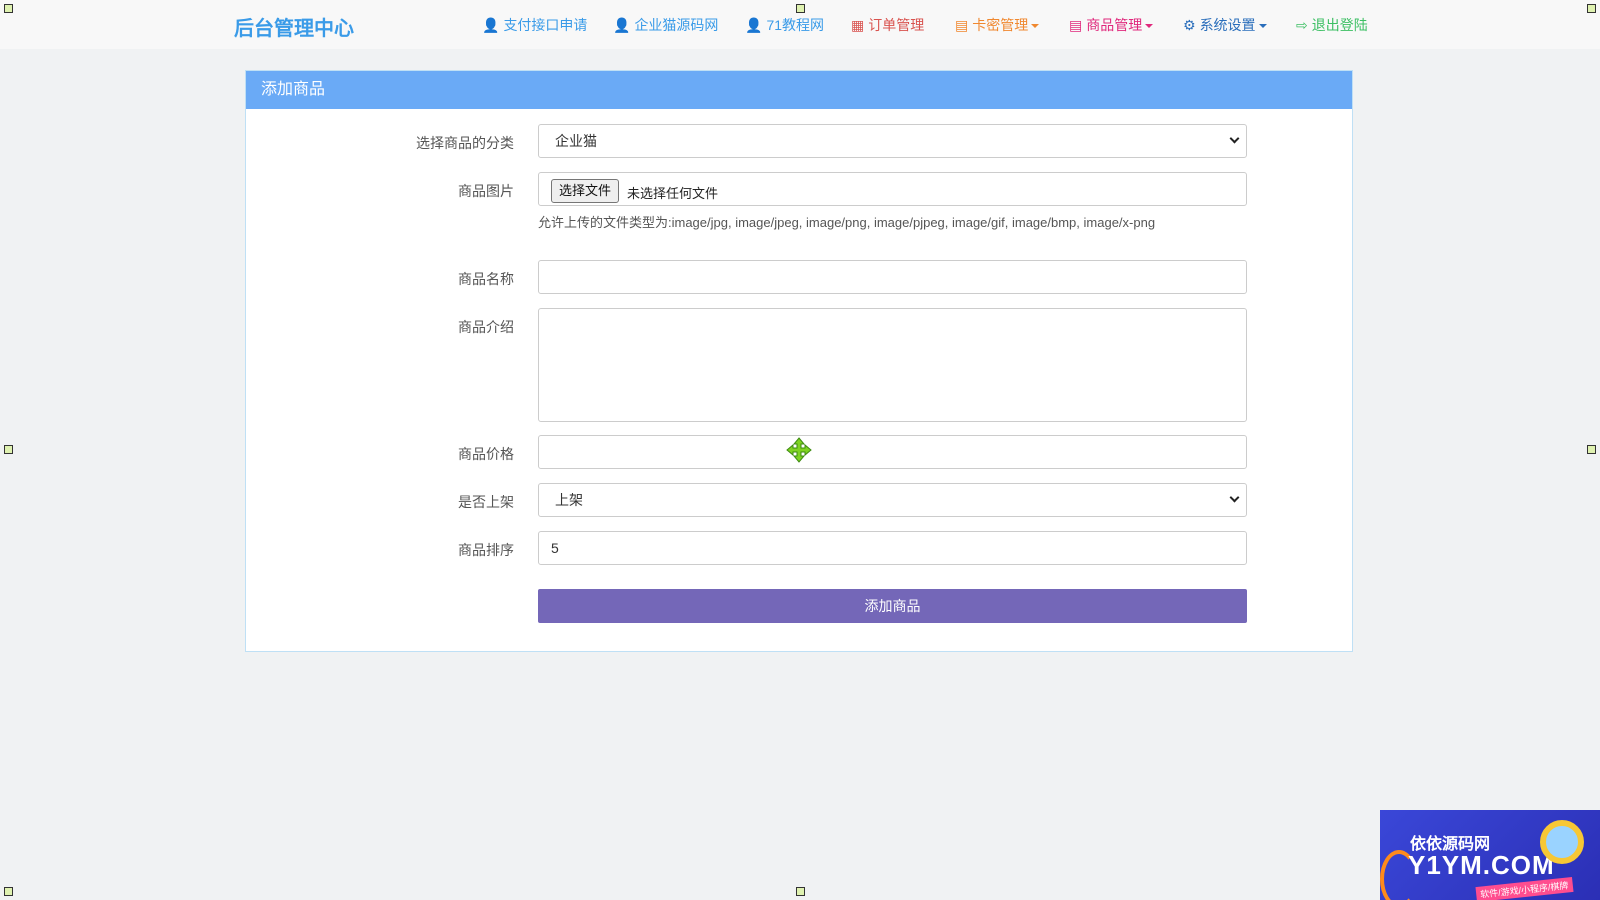  I want to click on watermark-logo: 依依源码网 Y1YM.COM 软件/游戏/小程序/棋牌, so click(1490, 855).